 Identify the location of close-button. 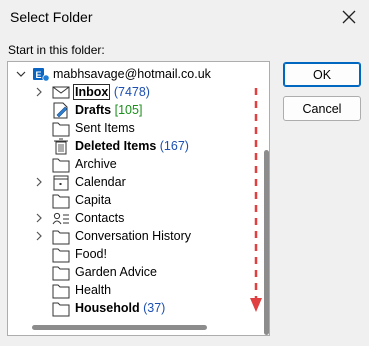
(349, 17).